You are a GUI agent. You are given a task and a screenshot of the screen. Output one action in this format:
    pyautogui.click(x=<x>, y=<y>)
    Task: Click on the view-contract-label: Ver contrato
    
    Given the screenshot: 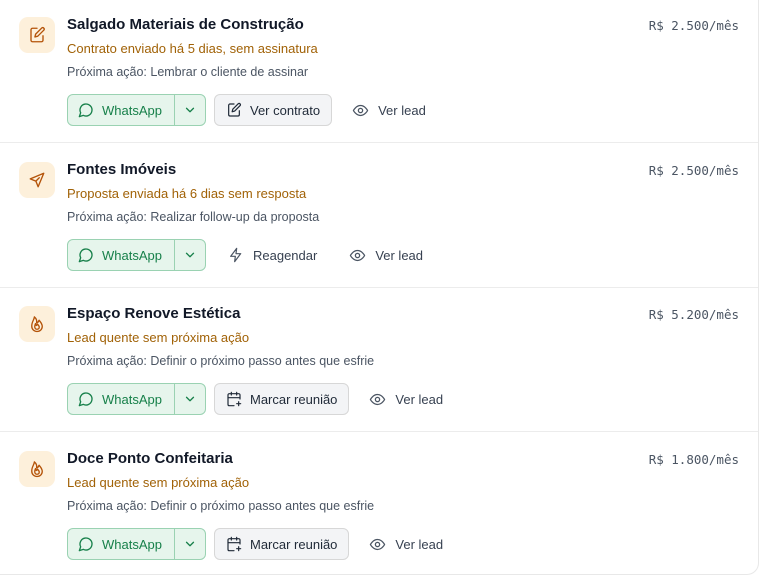 What is the action you would take?
    pyautogui.click(x=285, y=110)
    